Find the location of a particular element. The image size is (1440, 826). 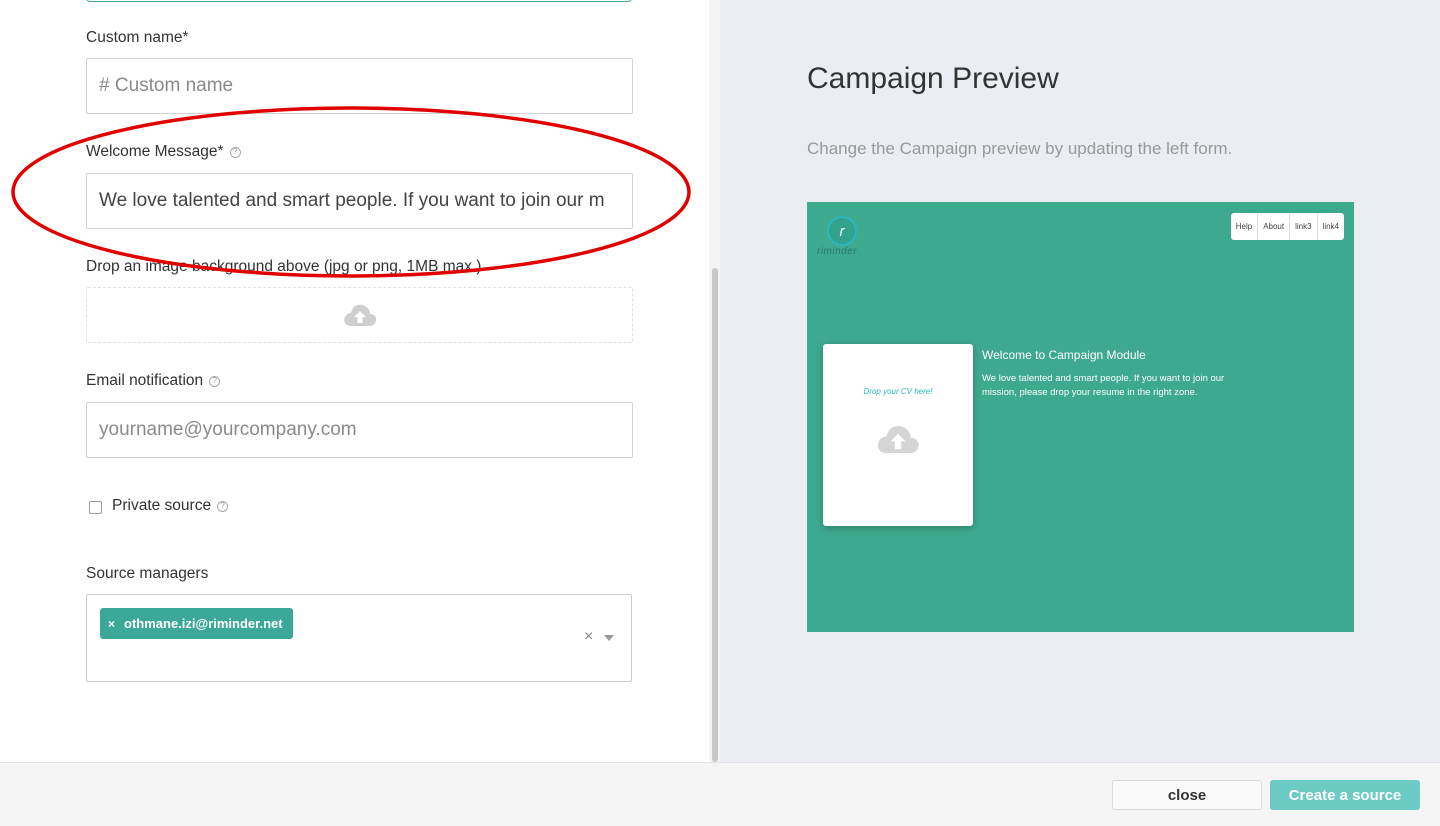

riminder-logo: r riminder is located at coordinates (842, 238).